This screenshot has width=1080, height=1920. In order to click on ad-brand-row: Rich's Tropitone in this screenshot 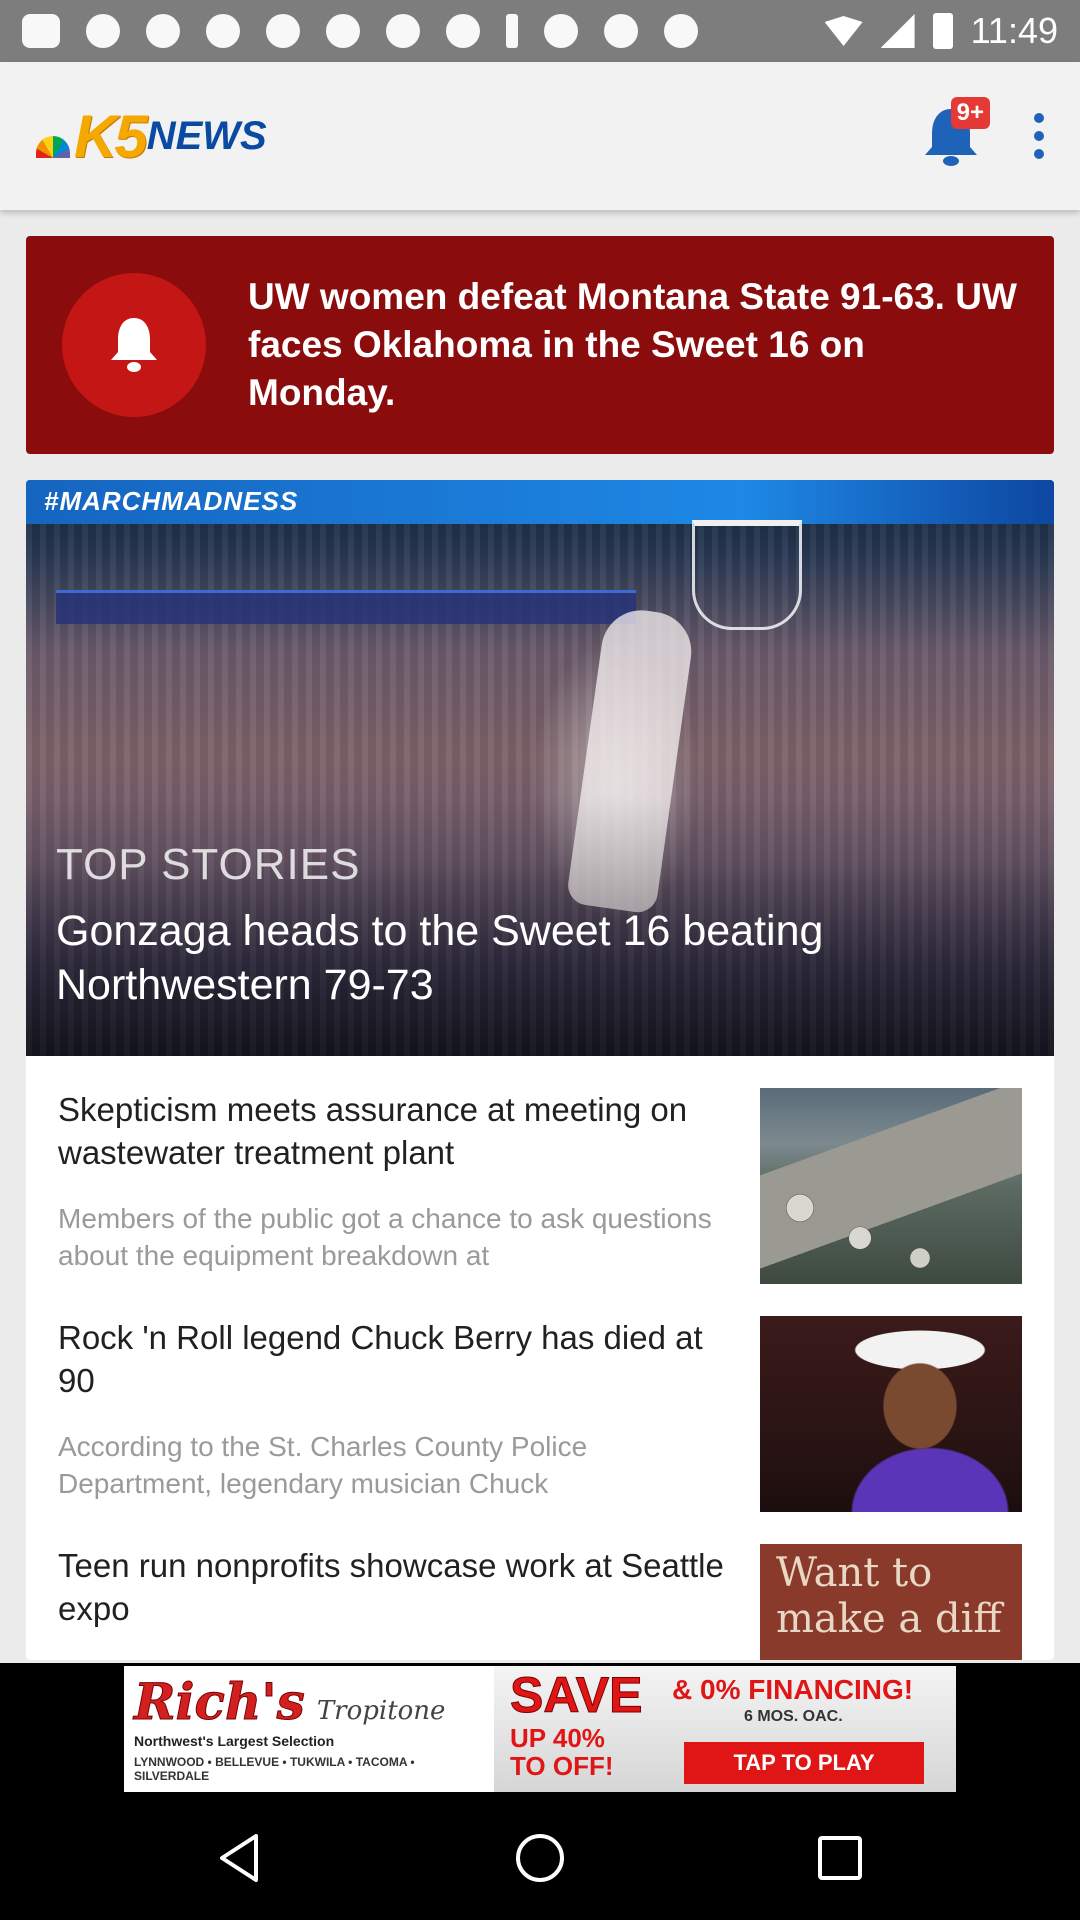, I will do `click(309, 1702)`.